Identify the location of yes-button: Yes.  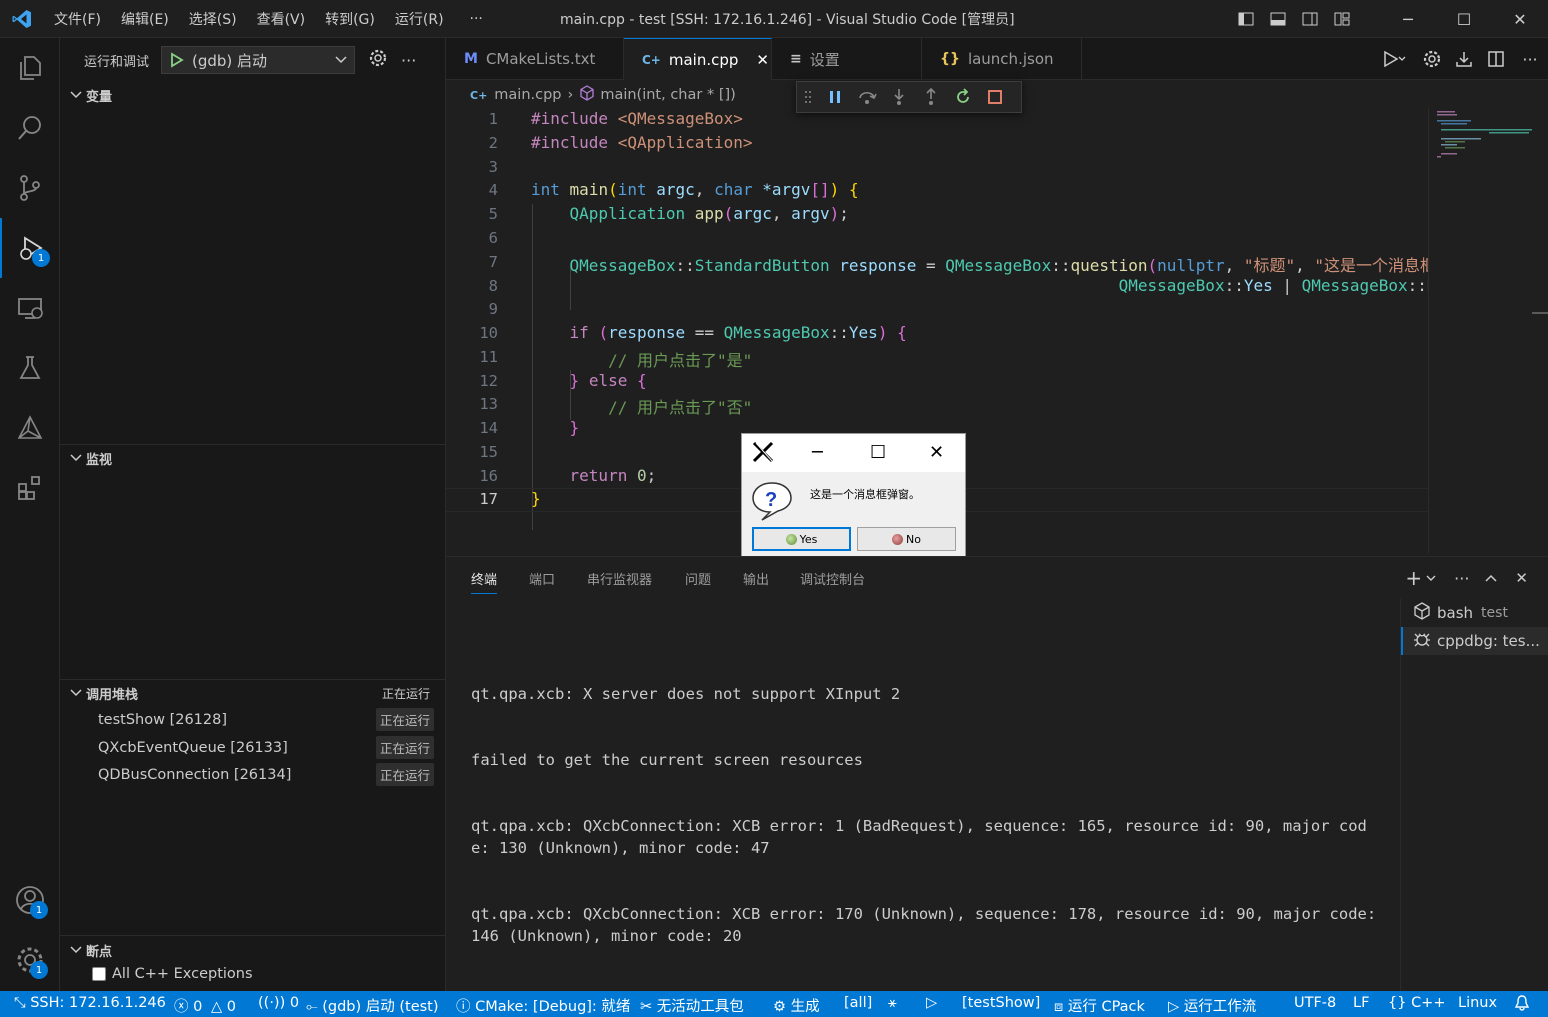
(801, 539).